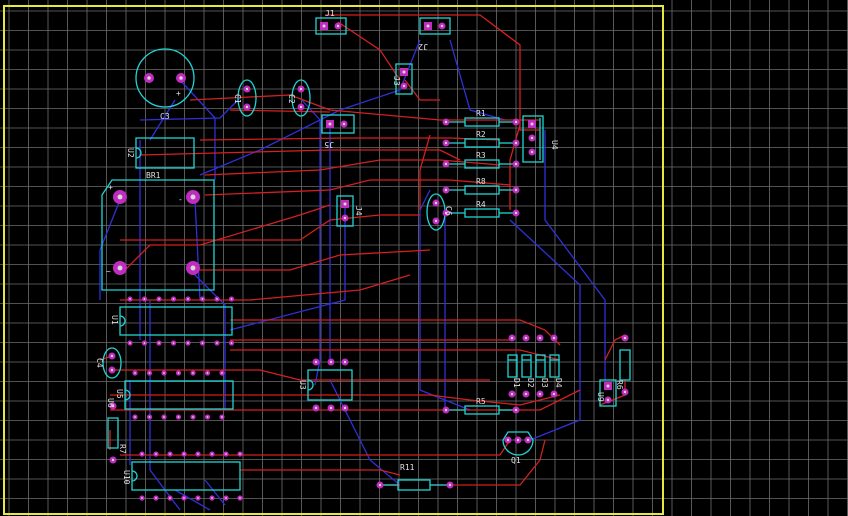 This screenshot has width=848, height=516. What do you see at coordinates (193, 197) in the screenshot?
I see `br1-pad-minus` at bounding box center [193, 197].